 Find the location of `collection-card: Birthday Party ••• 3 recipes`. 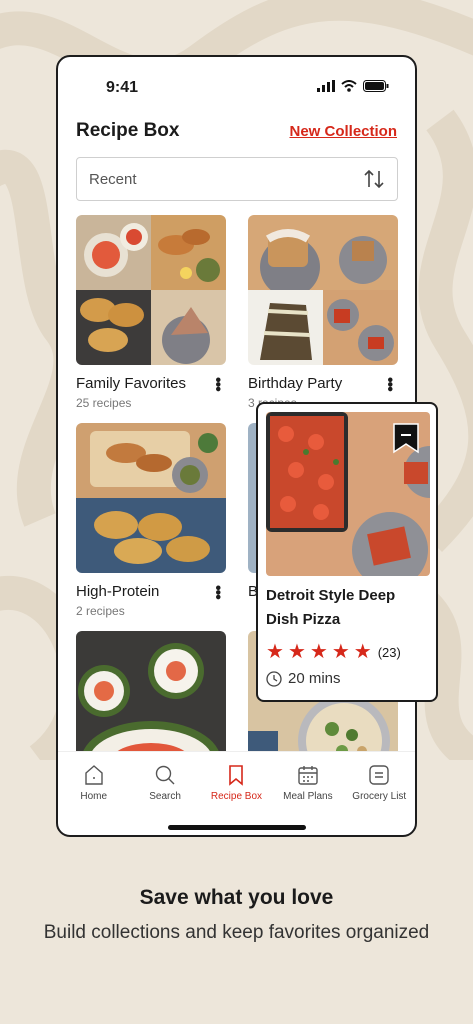

collection-card: Birthday Party ••• 3 recipes is located at coordinates (323, 312).